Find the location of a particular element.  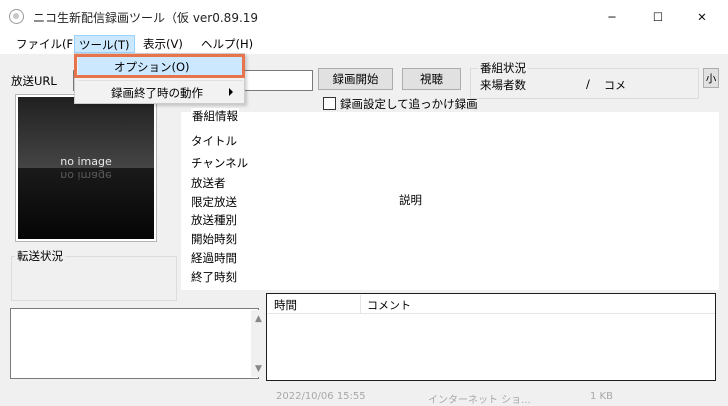

thumbnail-frame: no image no image is located at coordinates (86, 168).